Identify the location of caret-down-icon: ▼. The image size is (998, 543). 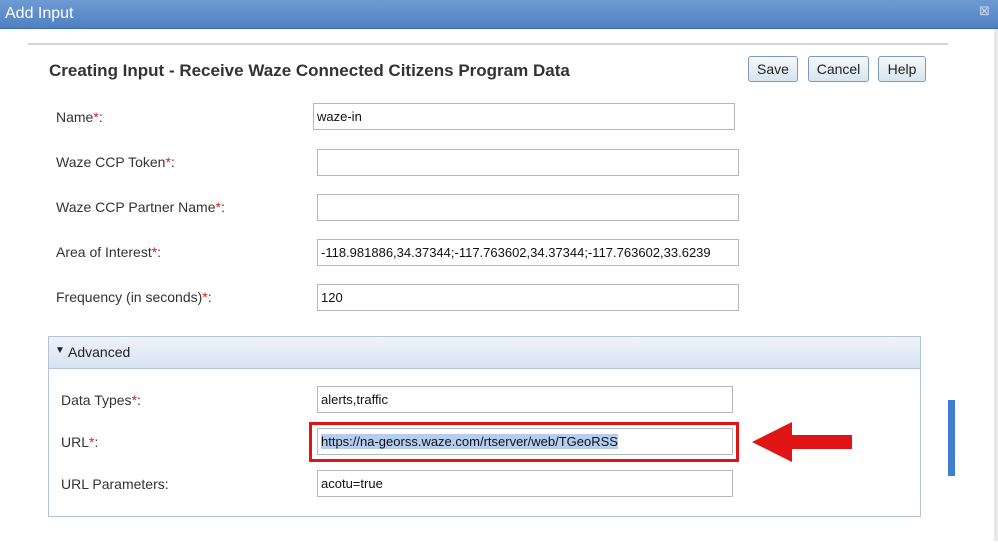
(60, 350).